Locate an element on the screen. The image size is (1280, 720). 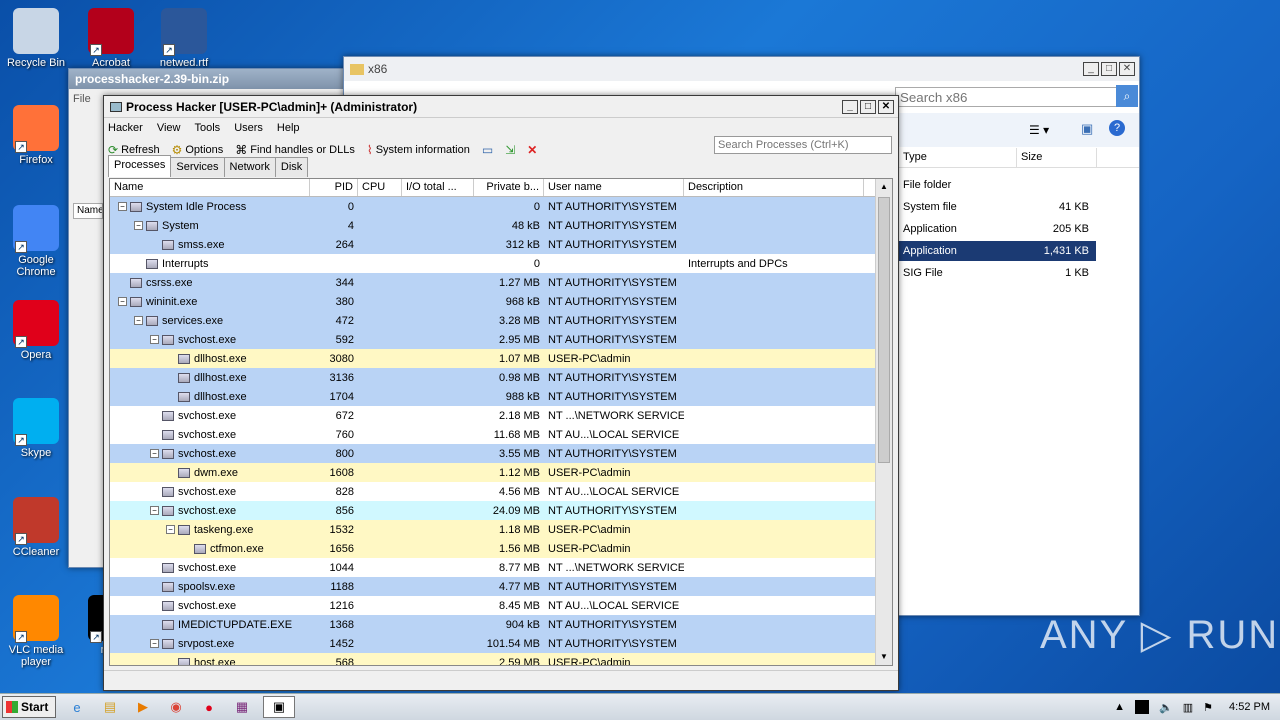
menu-item: Tools is located at coordinates (208, 128).